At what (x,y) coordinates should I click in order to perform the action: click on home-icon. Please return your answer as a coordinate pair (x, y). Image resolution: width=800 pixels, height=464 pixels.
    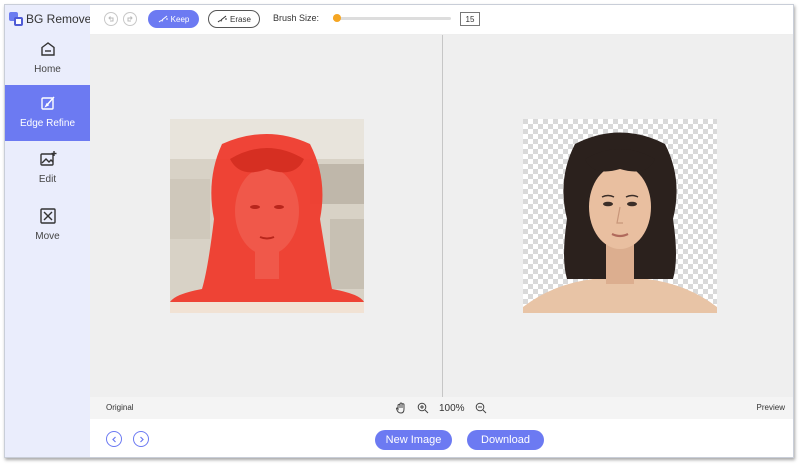
    Looking at the image, I should click on (47, 49).